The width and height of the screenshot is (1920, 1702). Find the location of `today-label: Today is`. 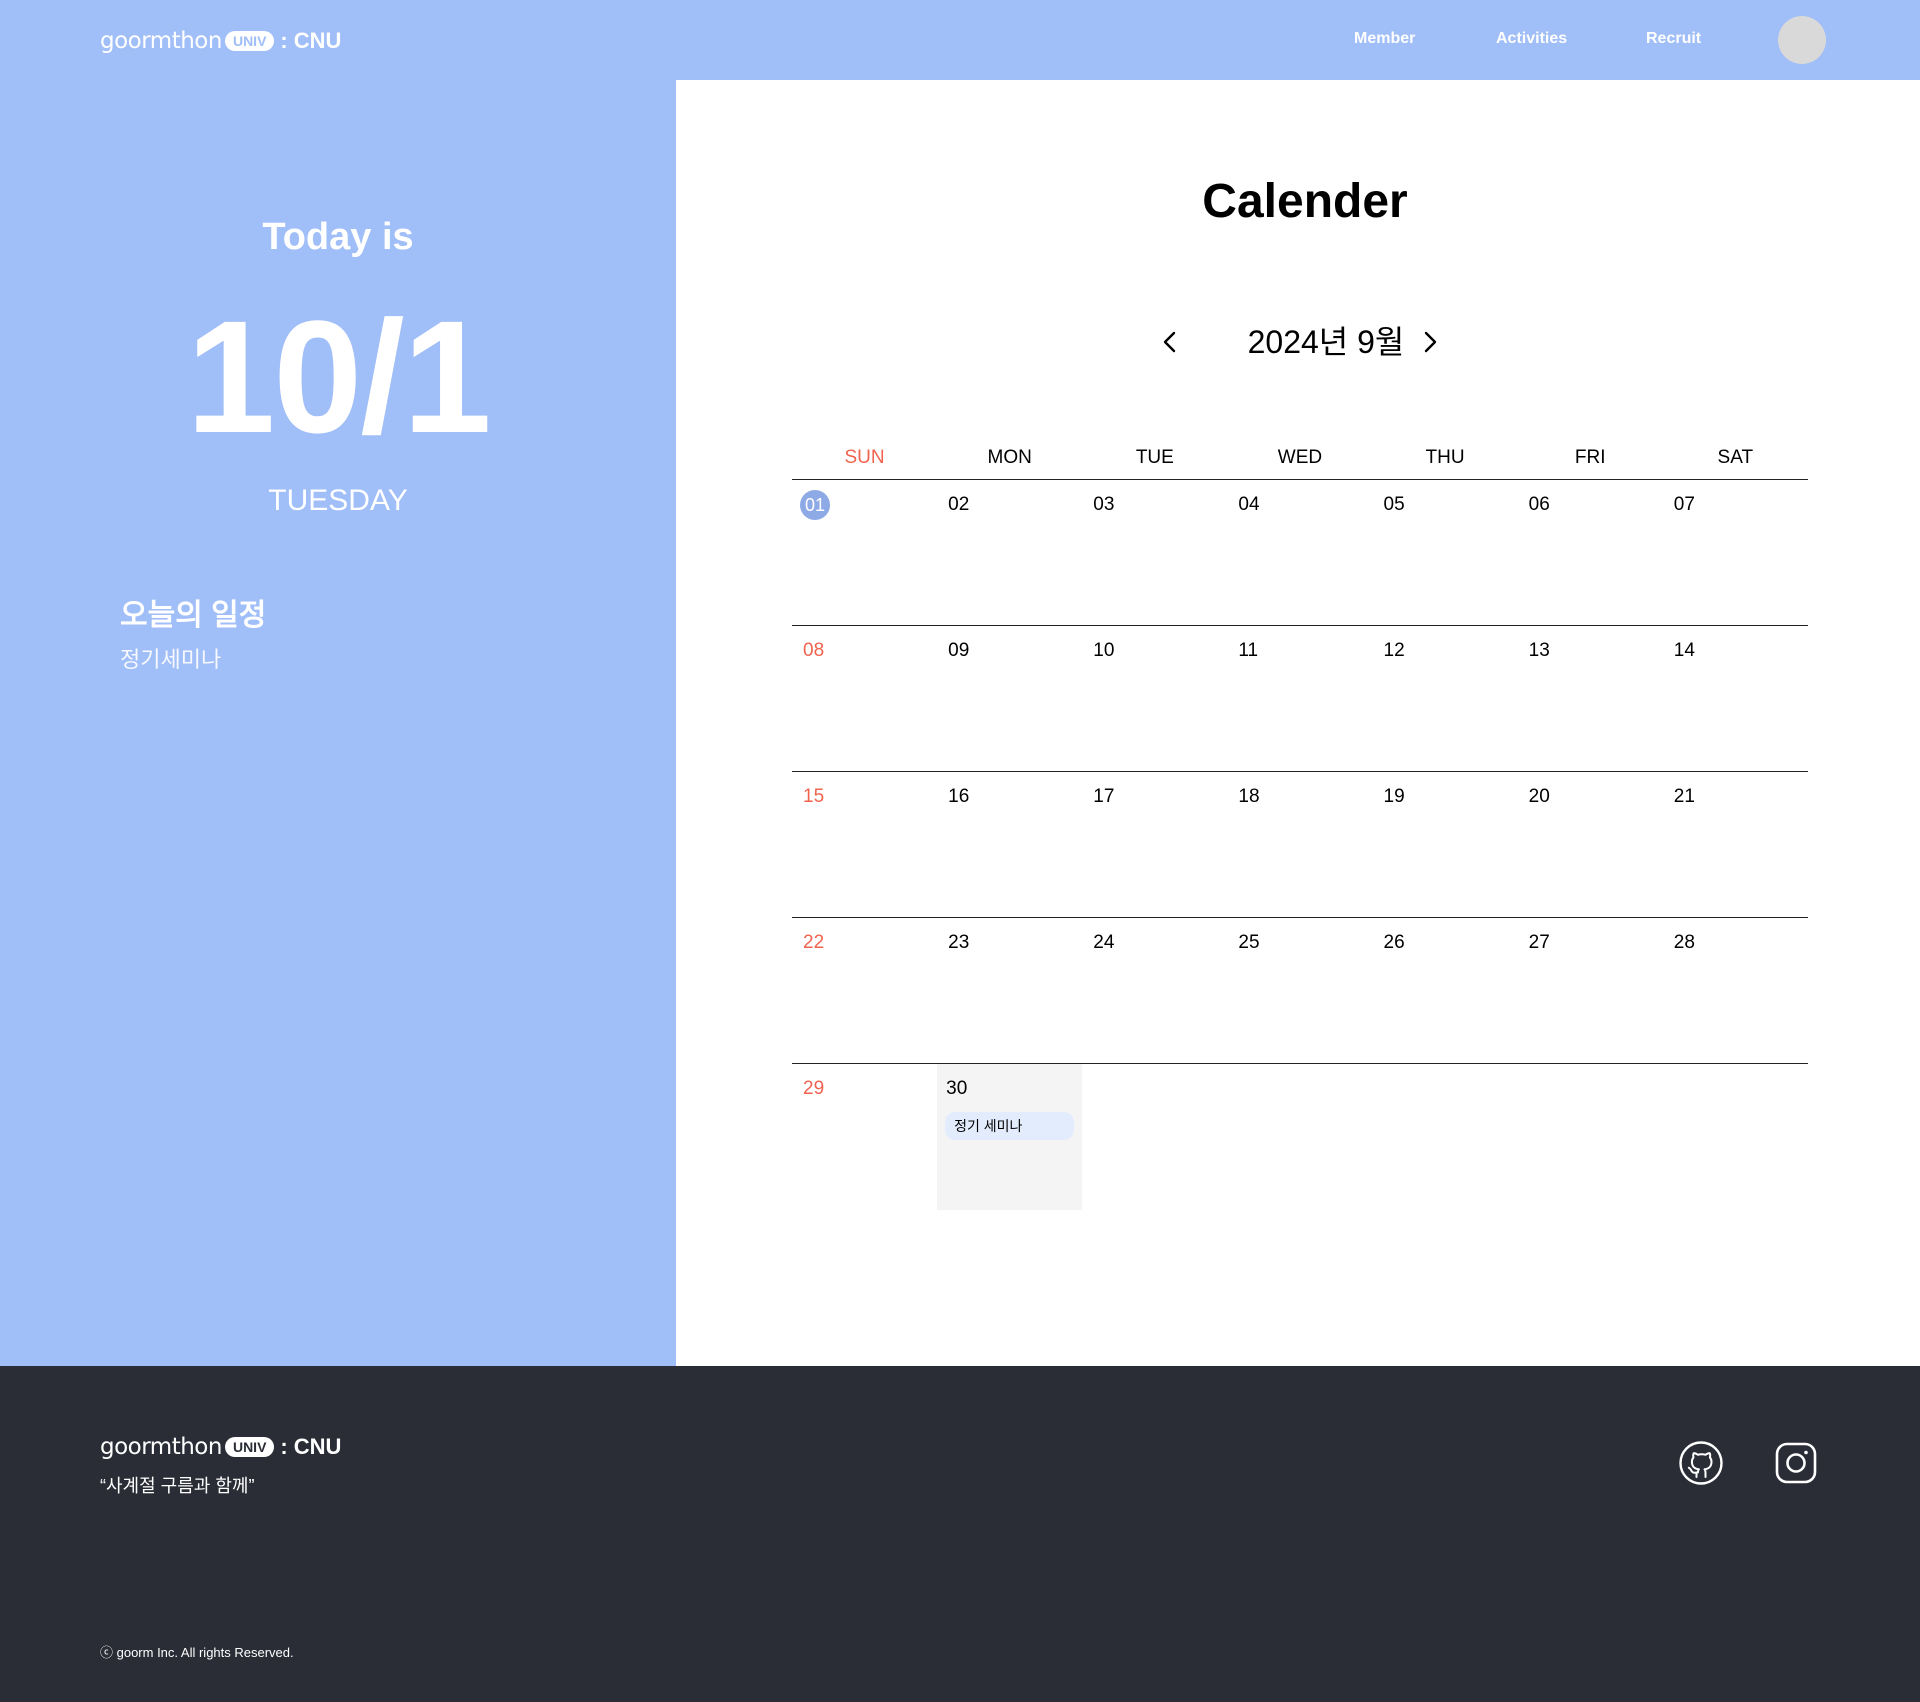

today-label: Today is is located at coordinates (338, 237).